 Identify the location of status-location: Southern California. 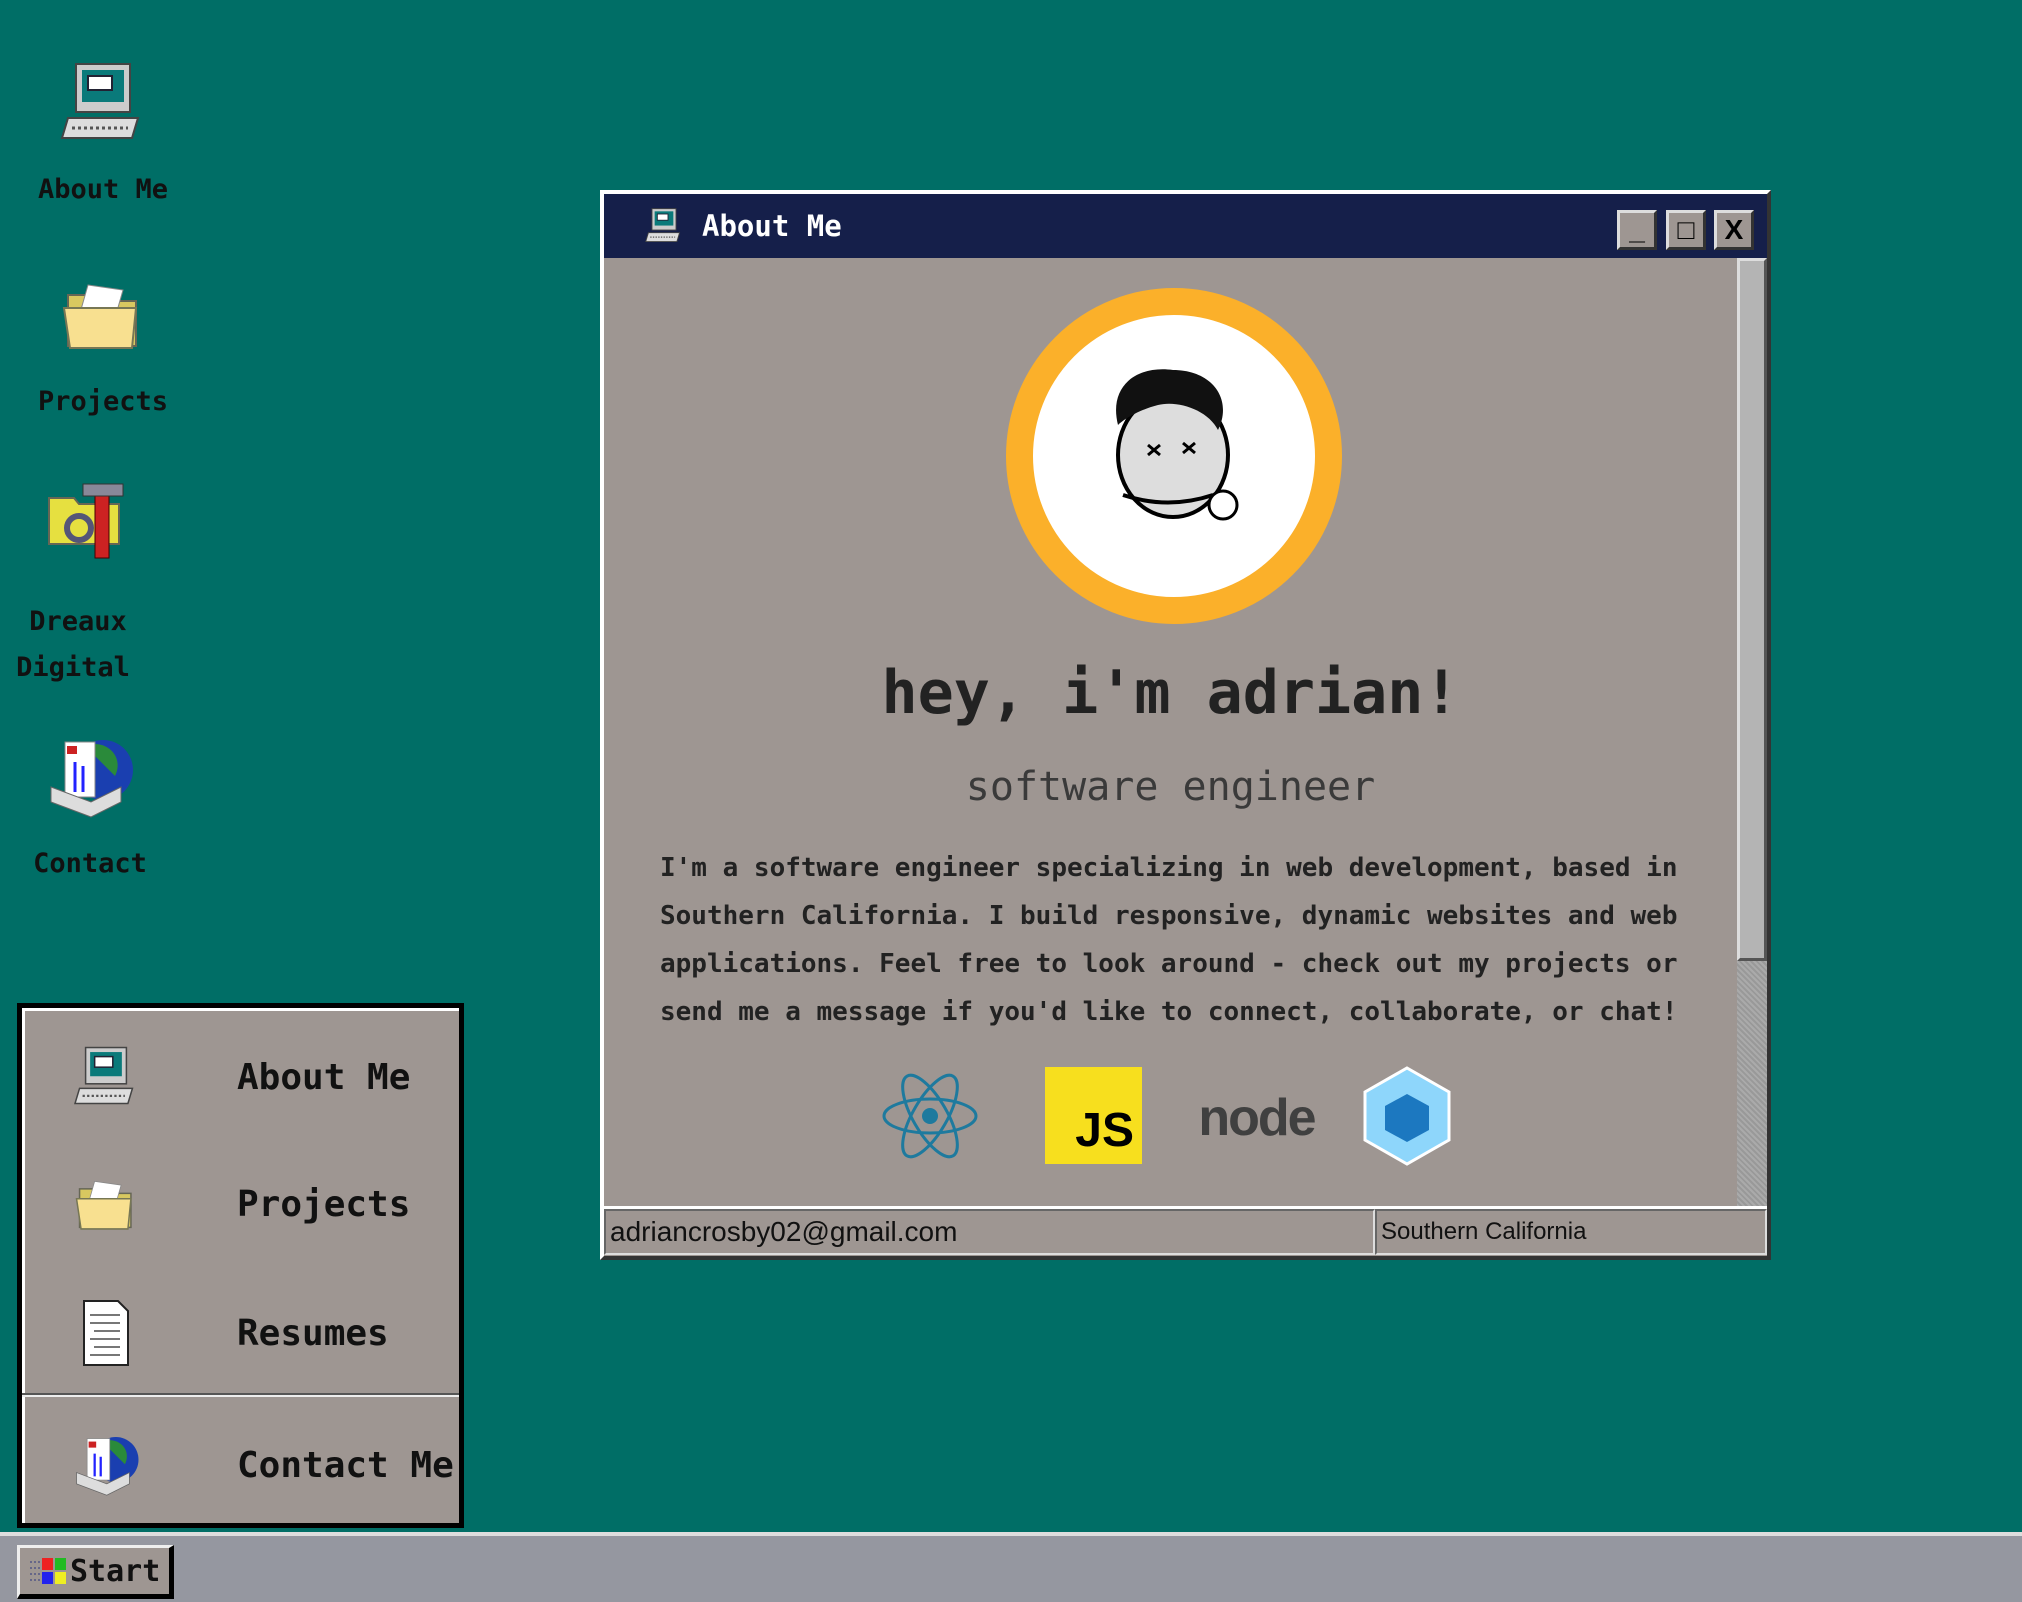
(1571, 1232).